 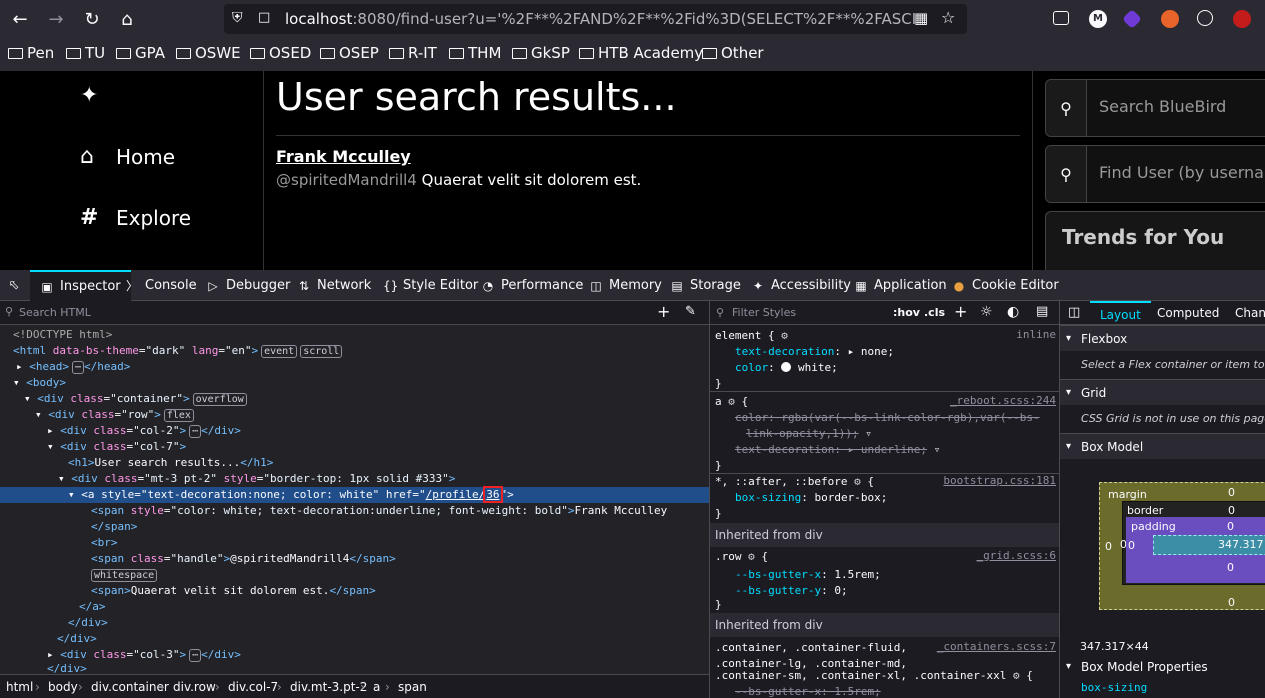 What do you see at coordinates (1042, 311) in the screenshot?
I see `print-icon: ▤` at bounding box center [1042, 311].